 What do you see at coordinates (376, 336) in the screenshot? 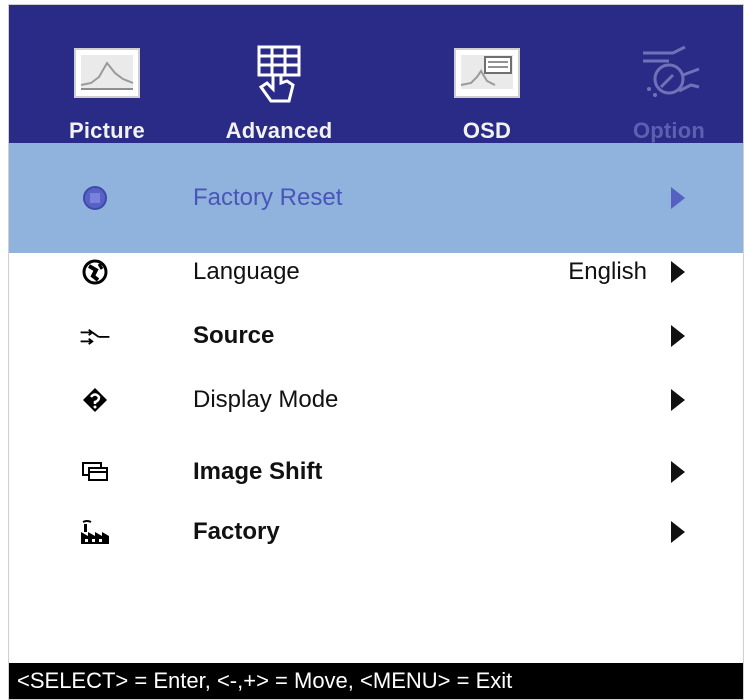
I see `menu-item-source: Source` at bounding box center [376, 336].